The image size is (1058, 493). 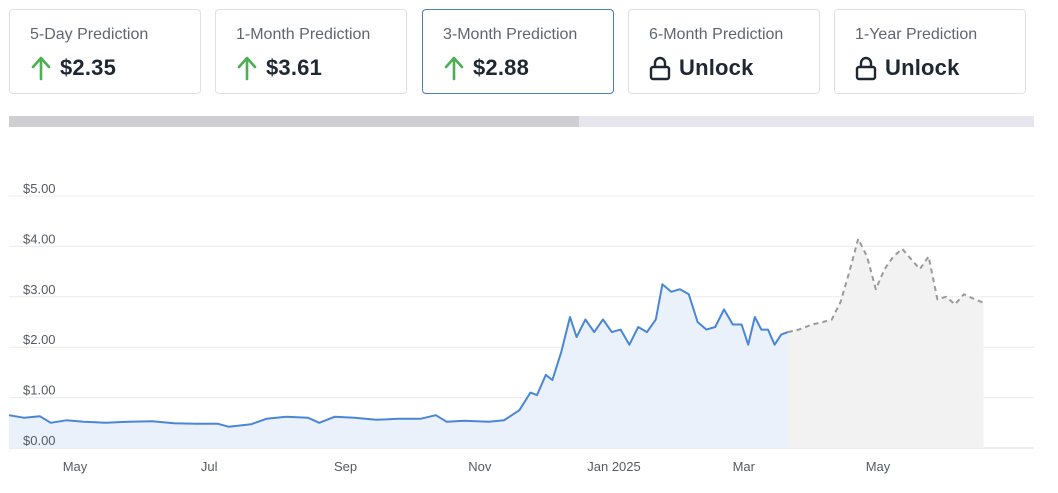 I want to click on prediction-card-1-month: 1-Month Prediction $3.61, so click(x=311, y=51).